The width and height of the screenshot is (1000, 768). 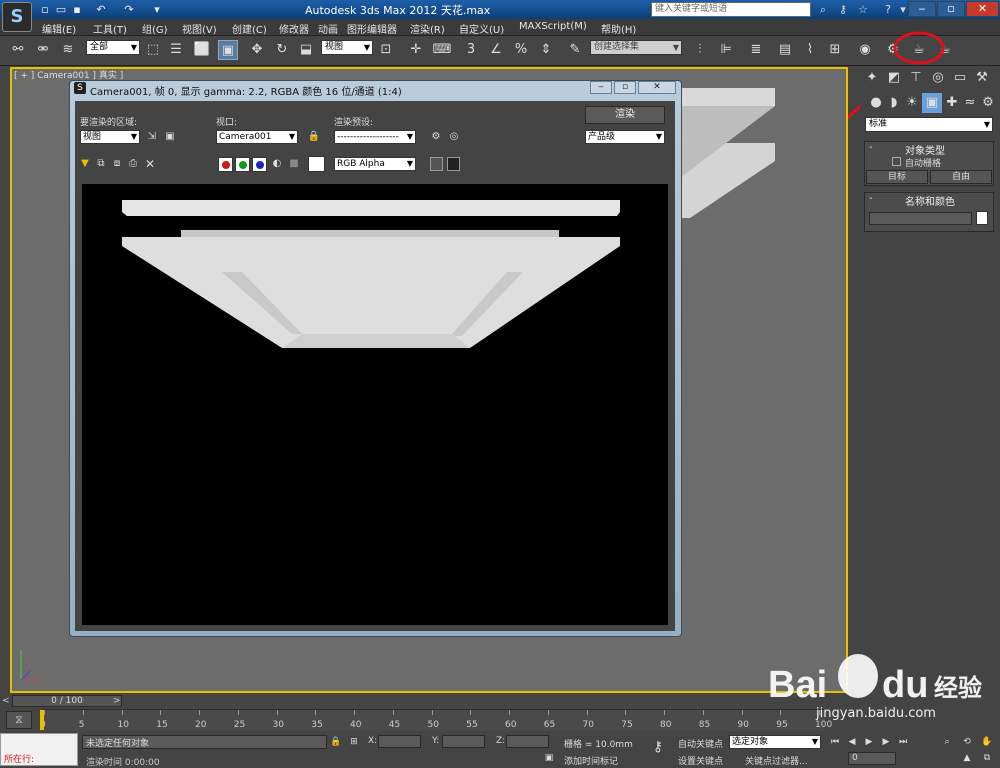 I want to click on spinner-snap-icon: ⇕, so click(x=546, y=50).